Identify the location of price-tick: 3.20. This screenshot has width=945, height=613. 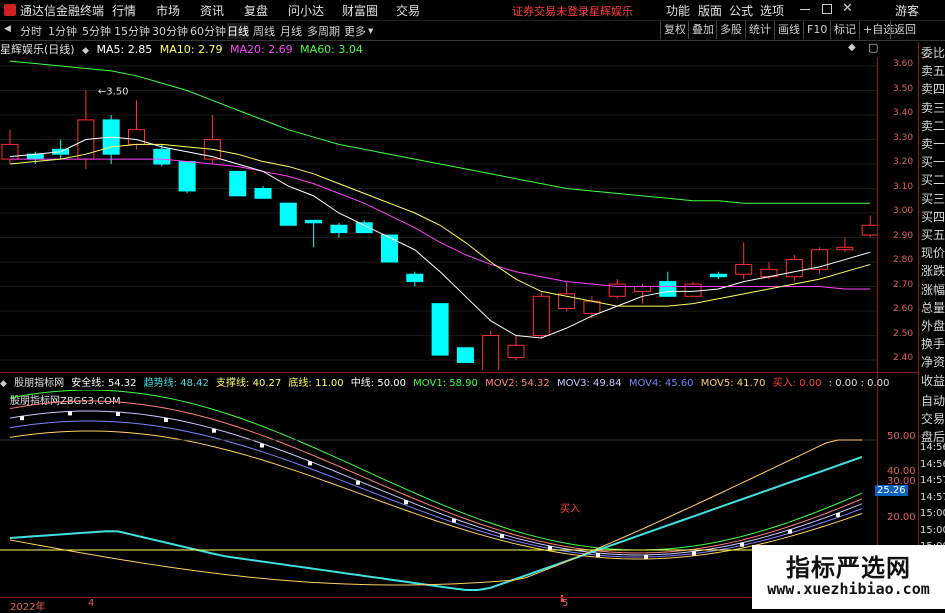
(903, 162).